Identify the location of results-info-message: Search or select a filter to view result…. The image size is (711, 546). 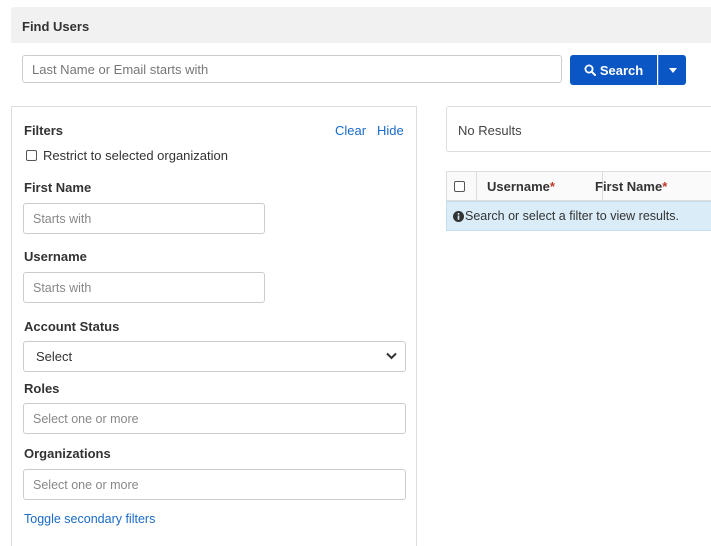
(578, 216).